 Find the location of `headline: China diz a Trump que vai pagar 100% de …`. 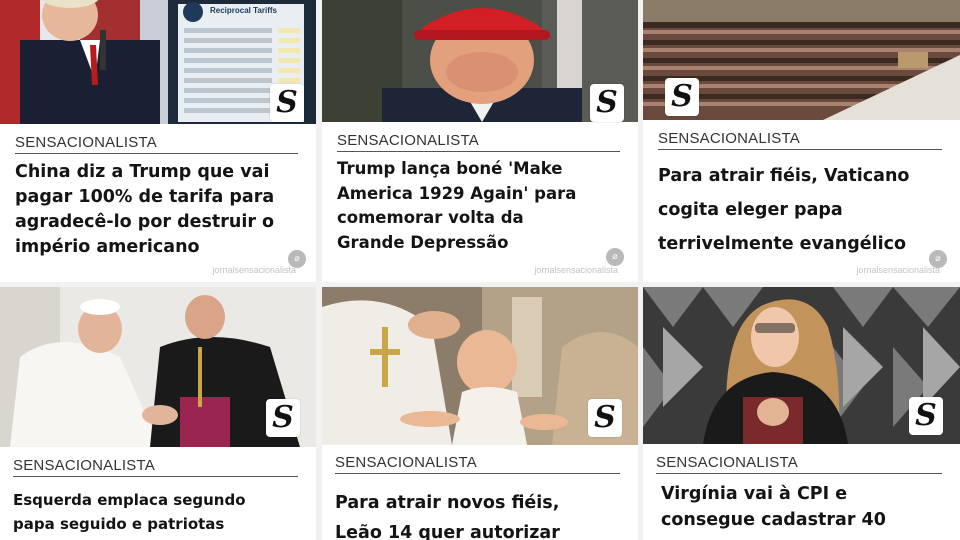

headline: China diz a Trump que vai pagar 100% de … is located at coordinates (158, 210).